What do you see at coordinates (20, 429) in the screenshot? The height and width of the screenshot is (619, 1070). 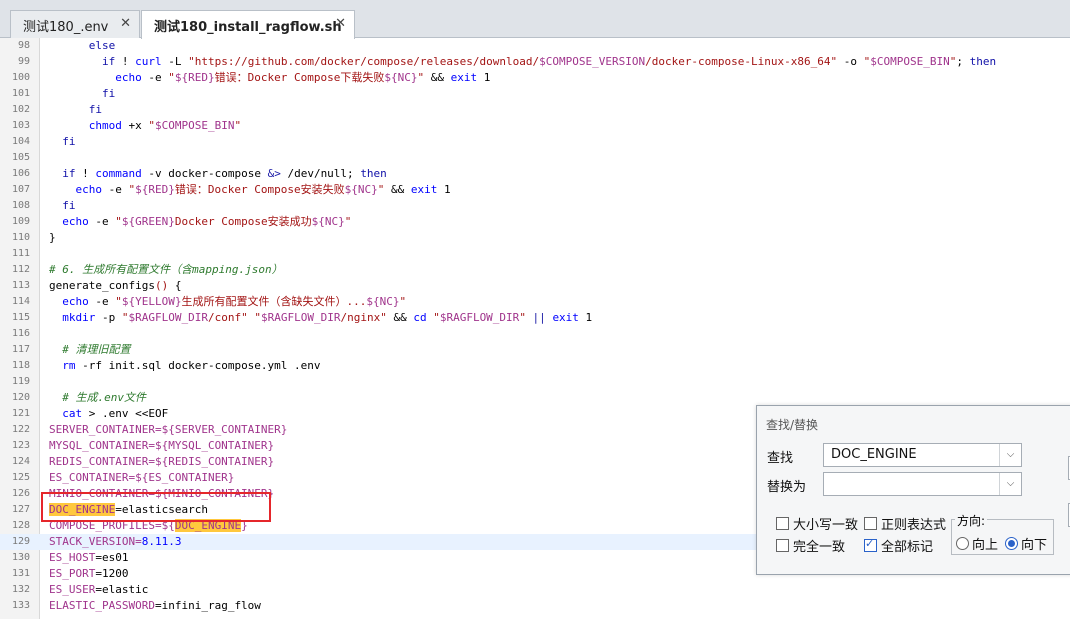 I see `line-number: 122` at bounding box center [20, 429].